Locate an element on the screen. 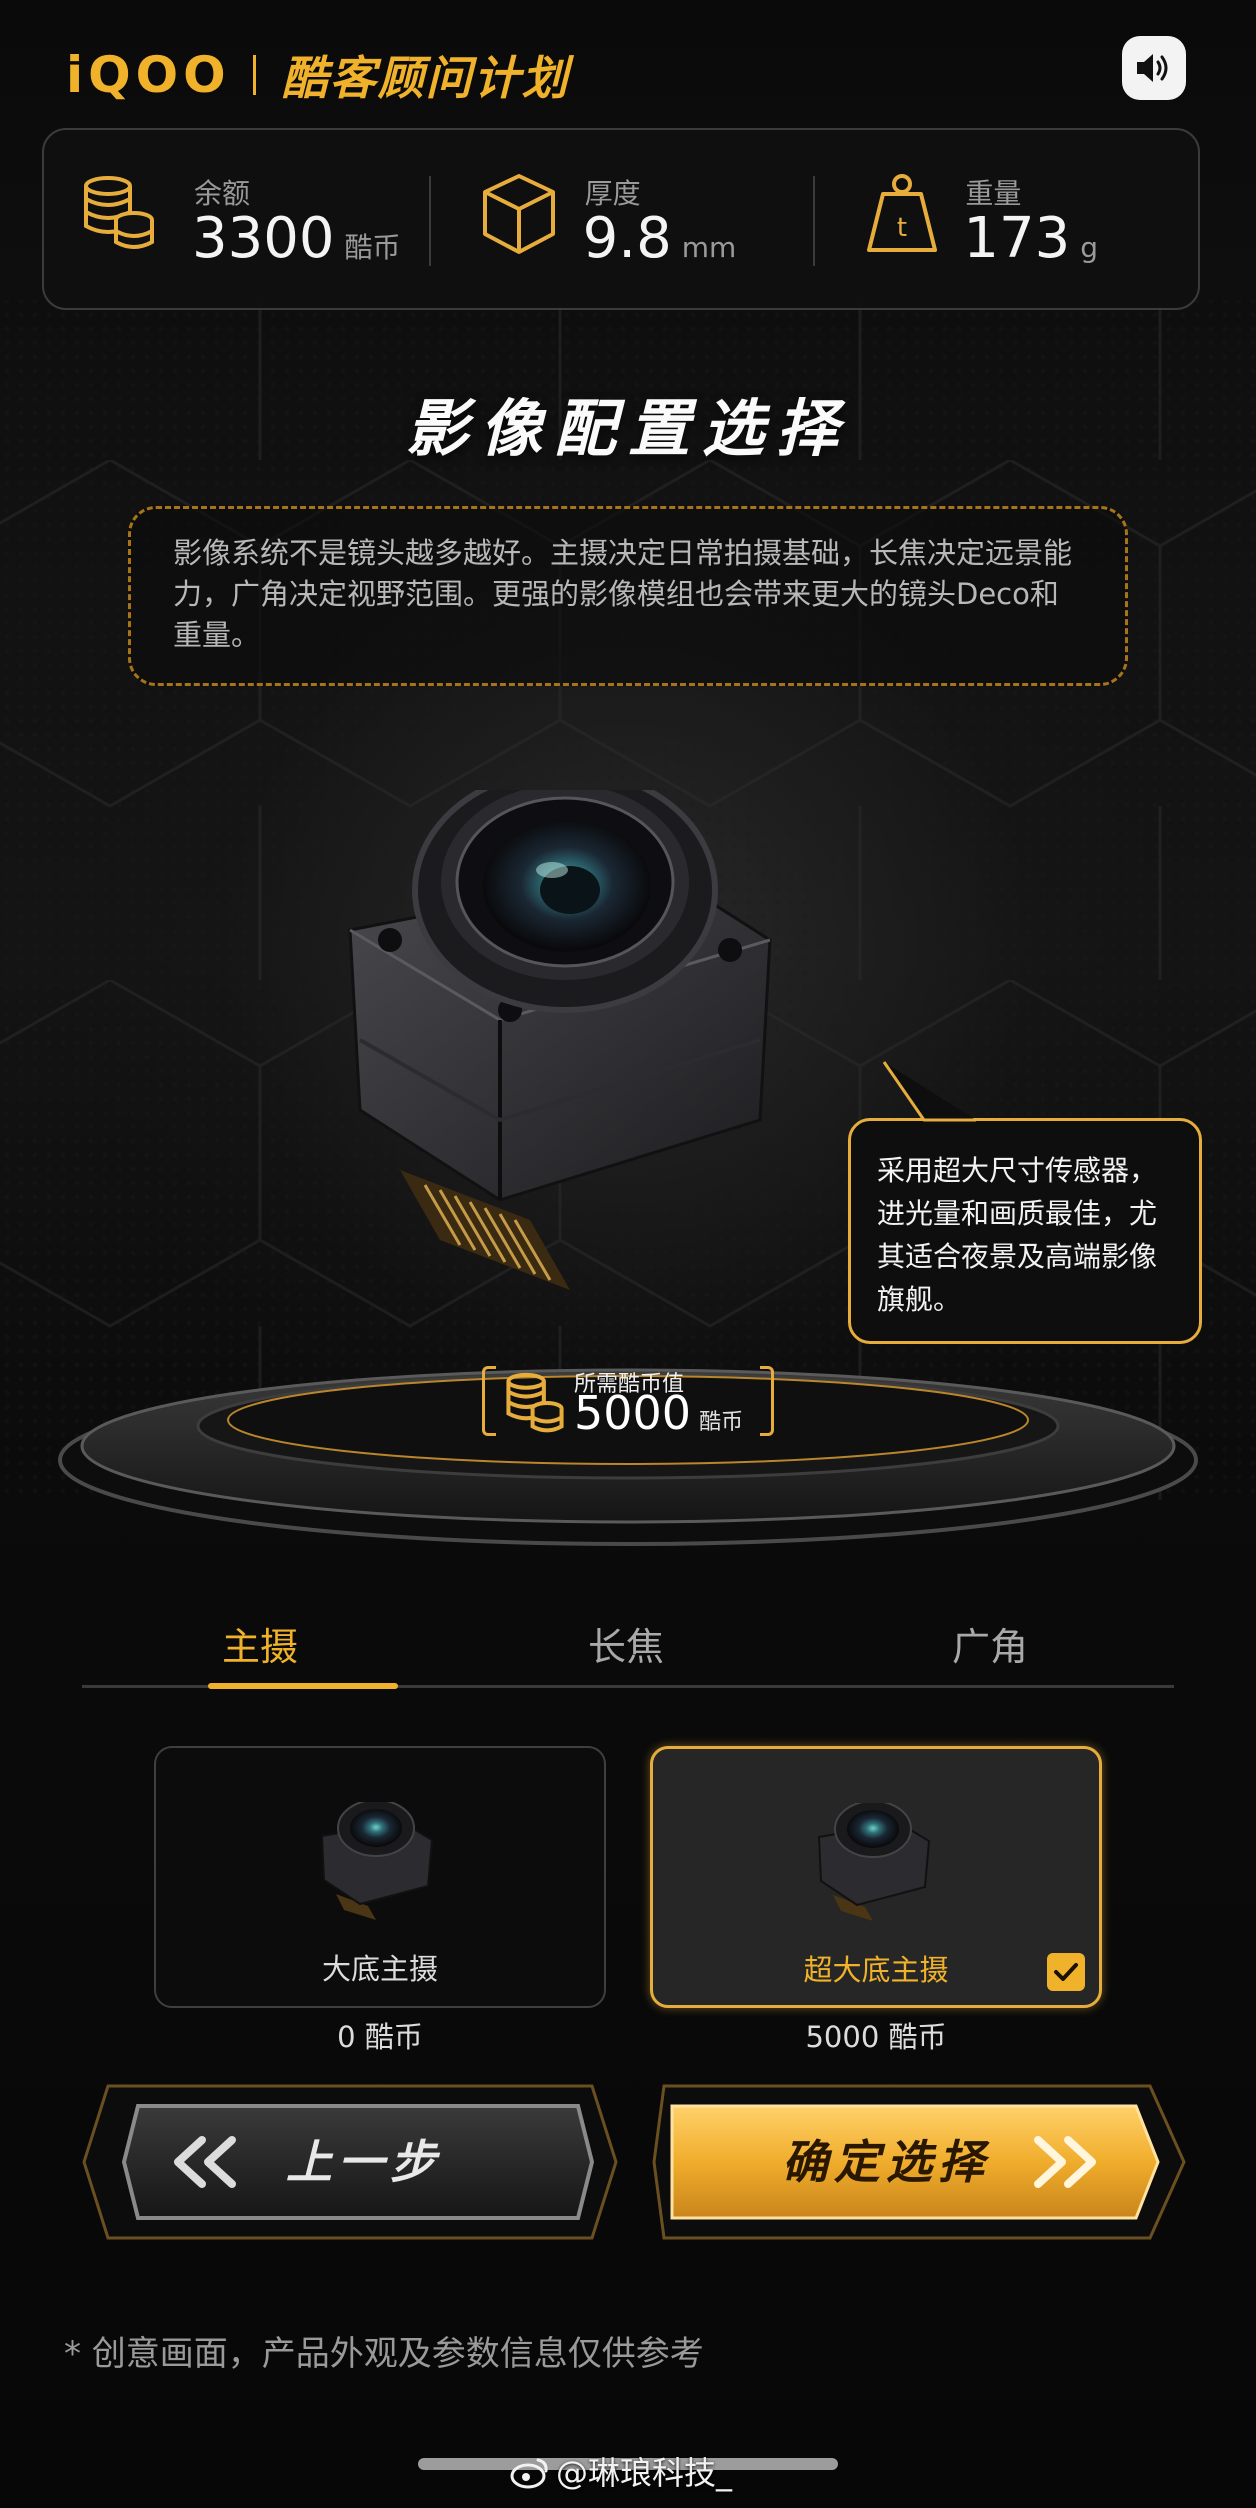 This screenshot has height=2508, width=1256. sound-toggle-button is located at coordinates (1154, 68).